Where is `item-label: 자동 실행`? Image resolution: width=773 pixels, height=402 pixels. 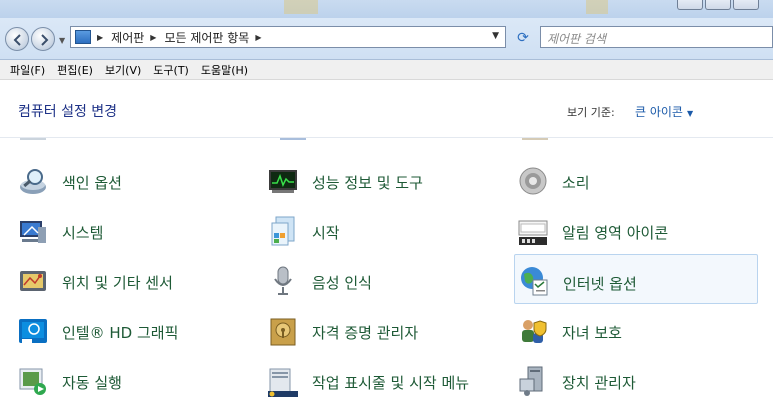 item-label: 자동 실행 is located at coordinates (92, 383).